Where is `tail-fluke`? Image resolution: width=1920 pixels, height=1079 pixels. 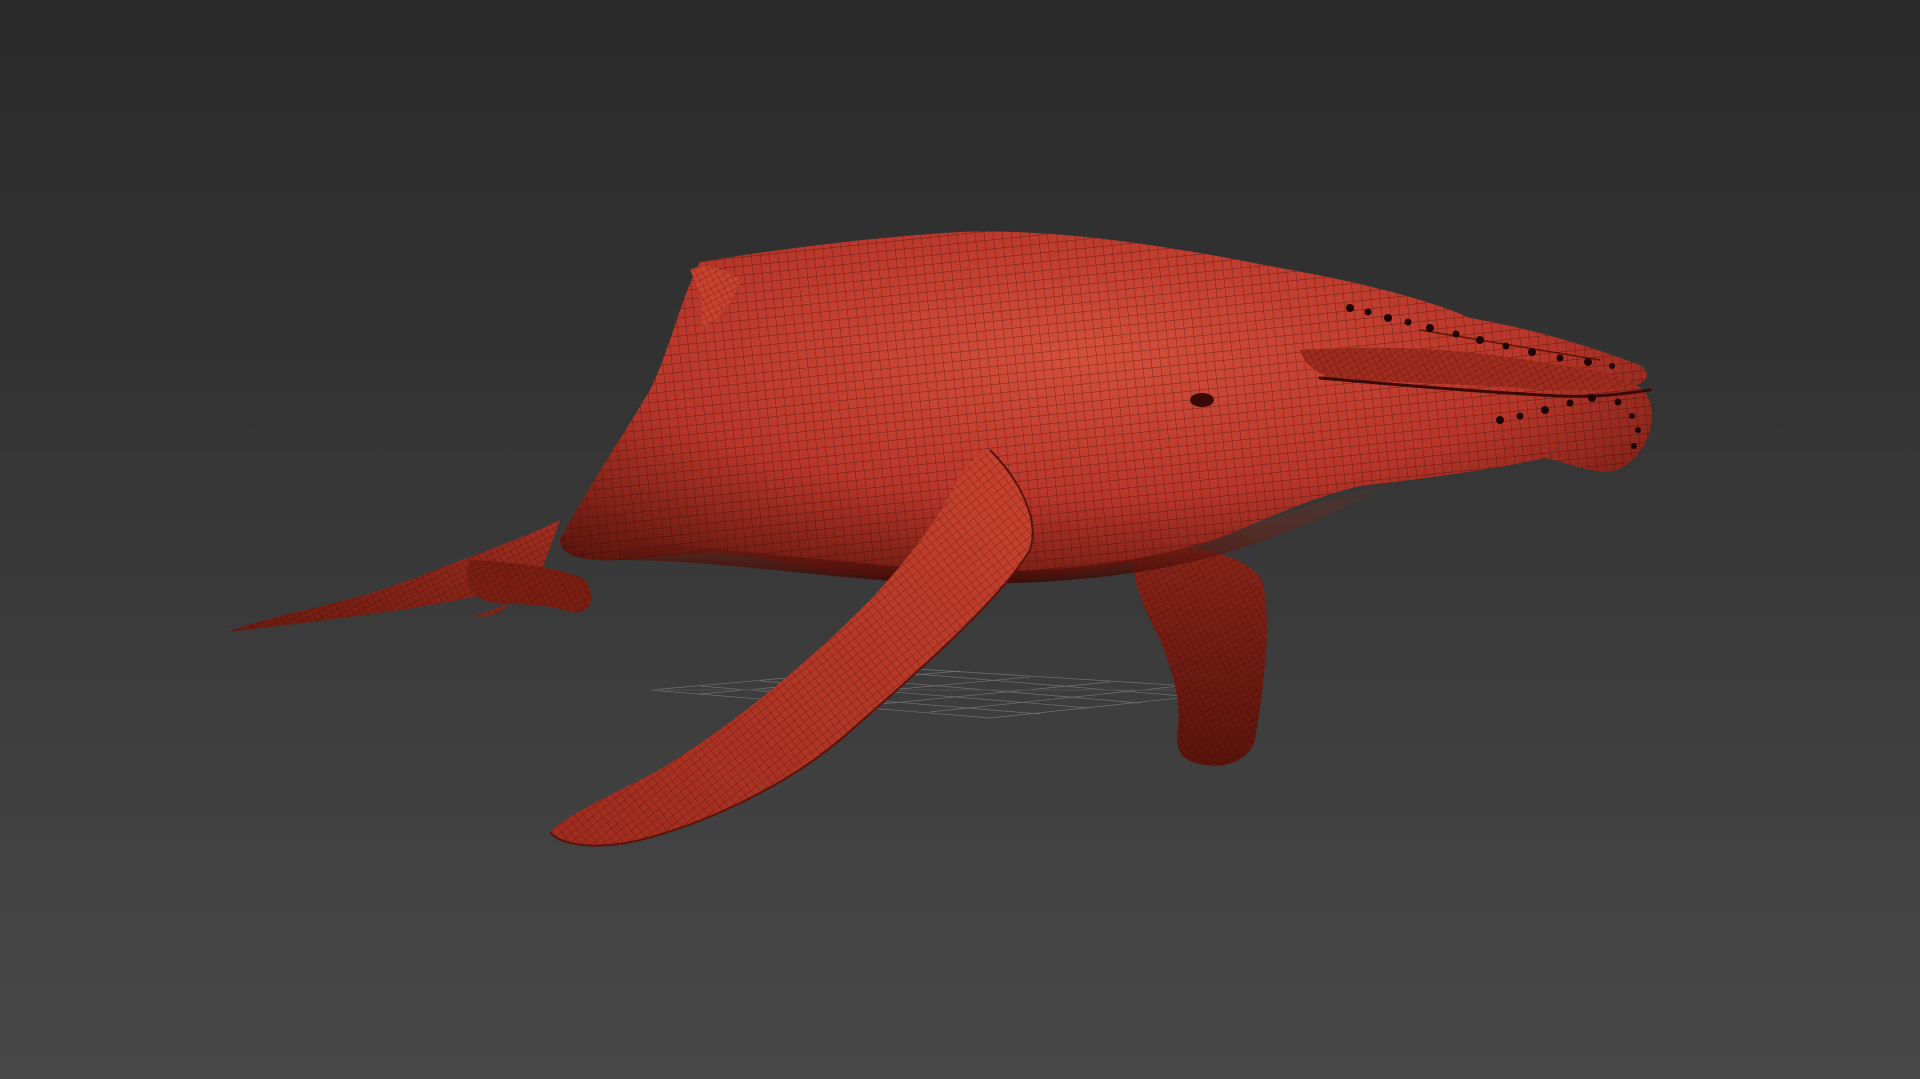
tail-fluke is located at coordinates (410, 576).